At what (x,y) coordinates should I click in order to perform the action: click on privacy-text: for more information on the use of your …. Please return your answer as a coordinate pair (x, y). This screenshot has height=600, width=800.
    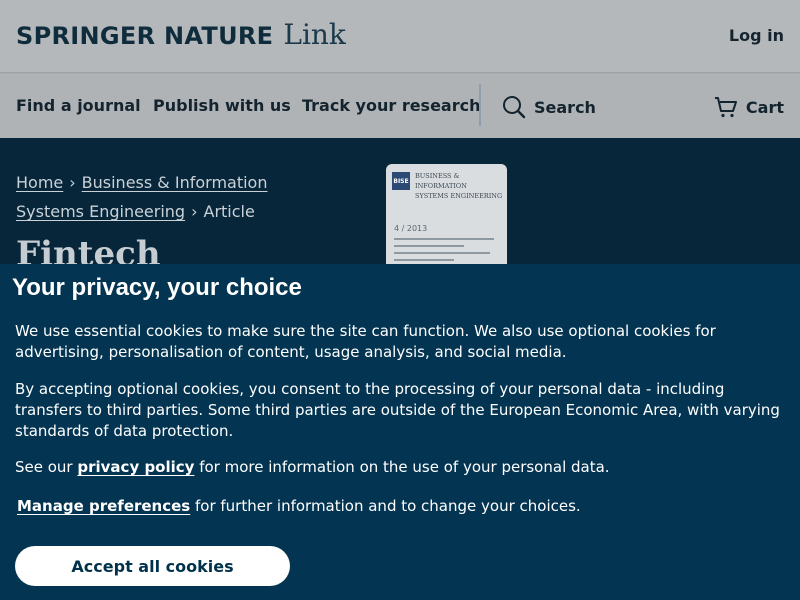
    Looking at the image, I should click on (402, 467).